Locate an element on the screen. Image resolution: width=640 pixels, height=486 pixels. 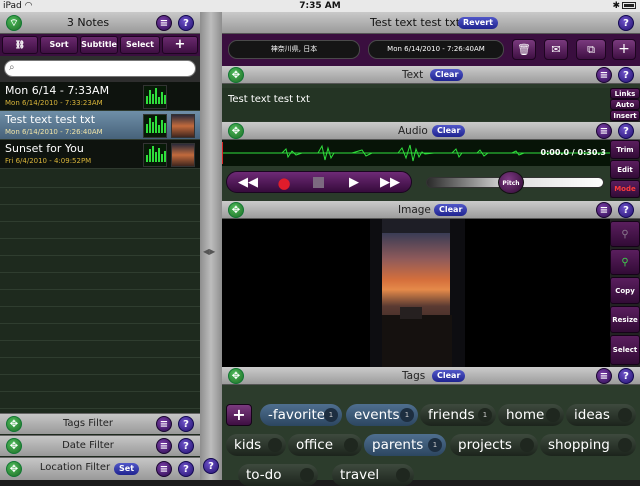
text-clear-button: Clear is located at coordinates (447, 75).